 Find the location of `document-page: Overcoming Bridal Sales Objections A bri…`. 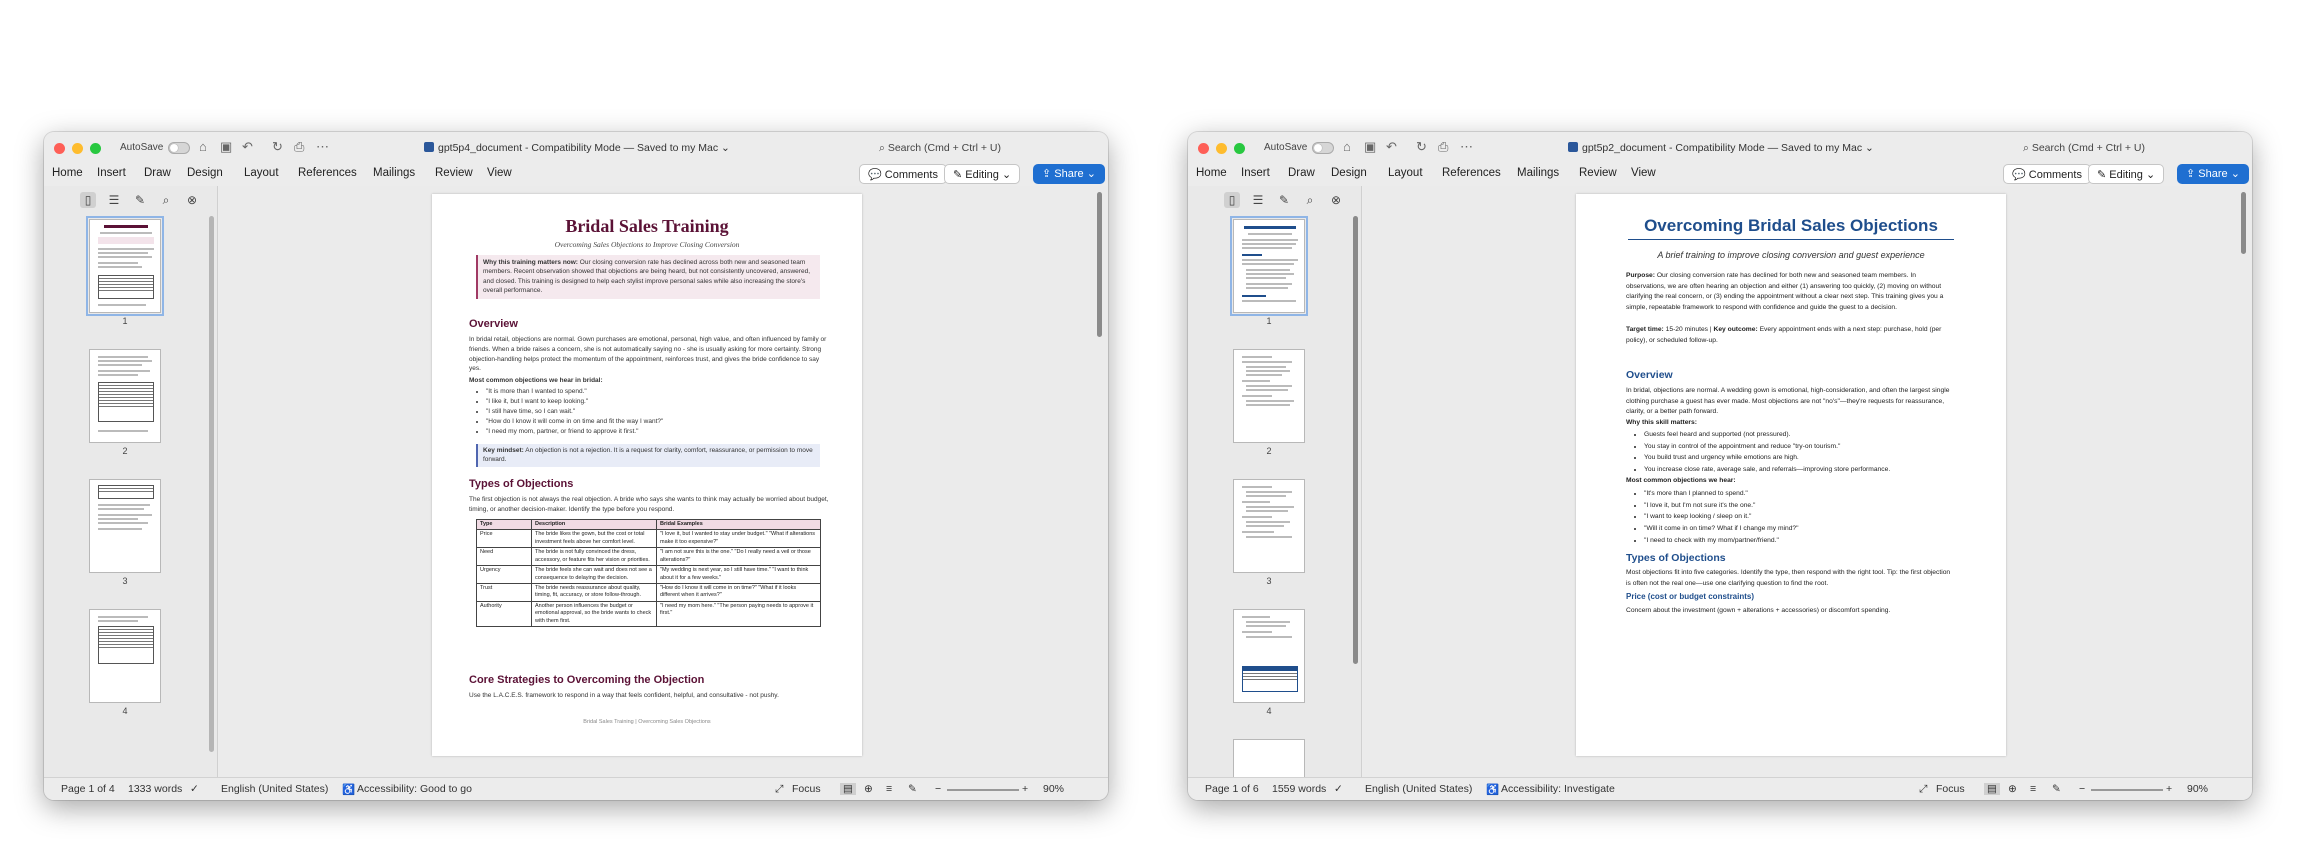

document-page: Overcoming Bridal Sales Objections A bri… is located at coordinates (1791, 475).